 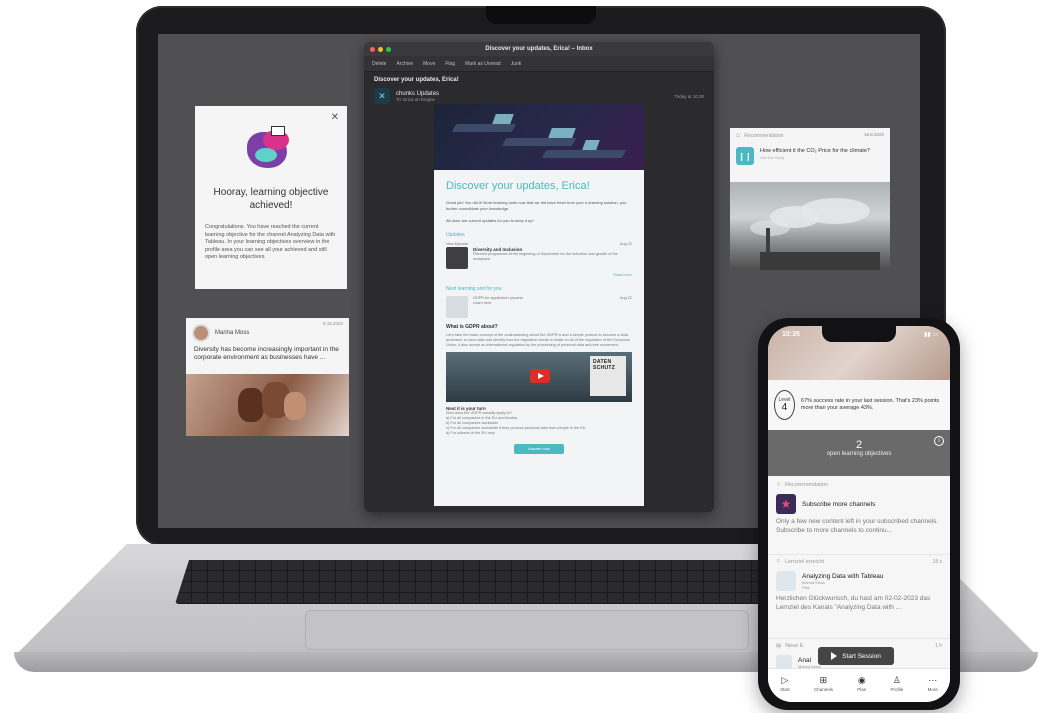 I want to click on toolbar-archive: Archive, so click(x=404, y=64).